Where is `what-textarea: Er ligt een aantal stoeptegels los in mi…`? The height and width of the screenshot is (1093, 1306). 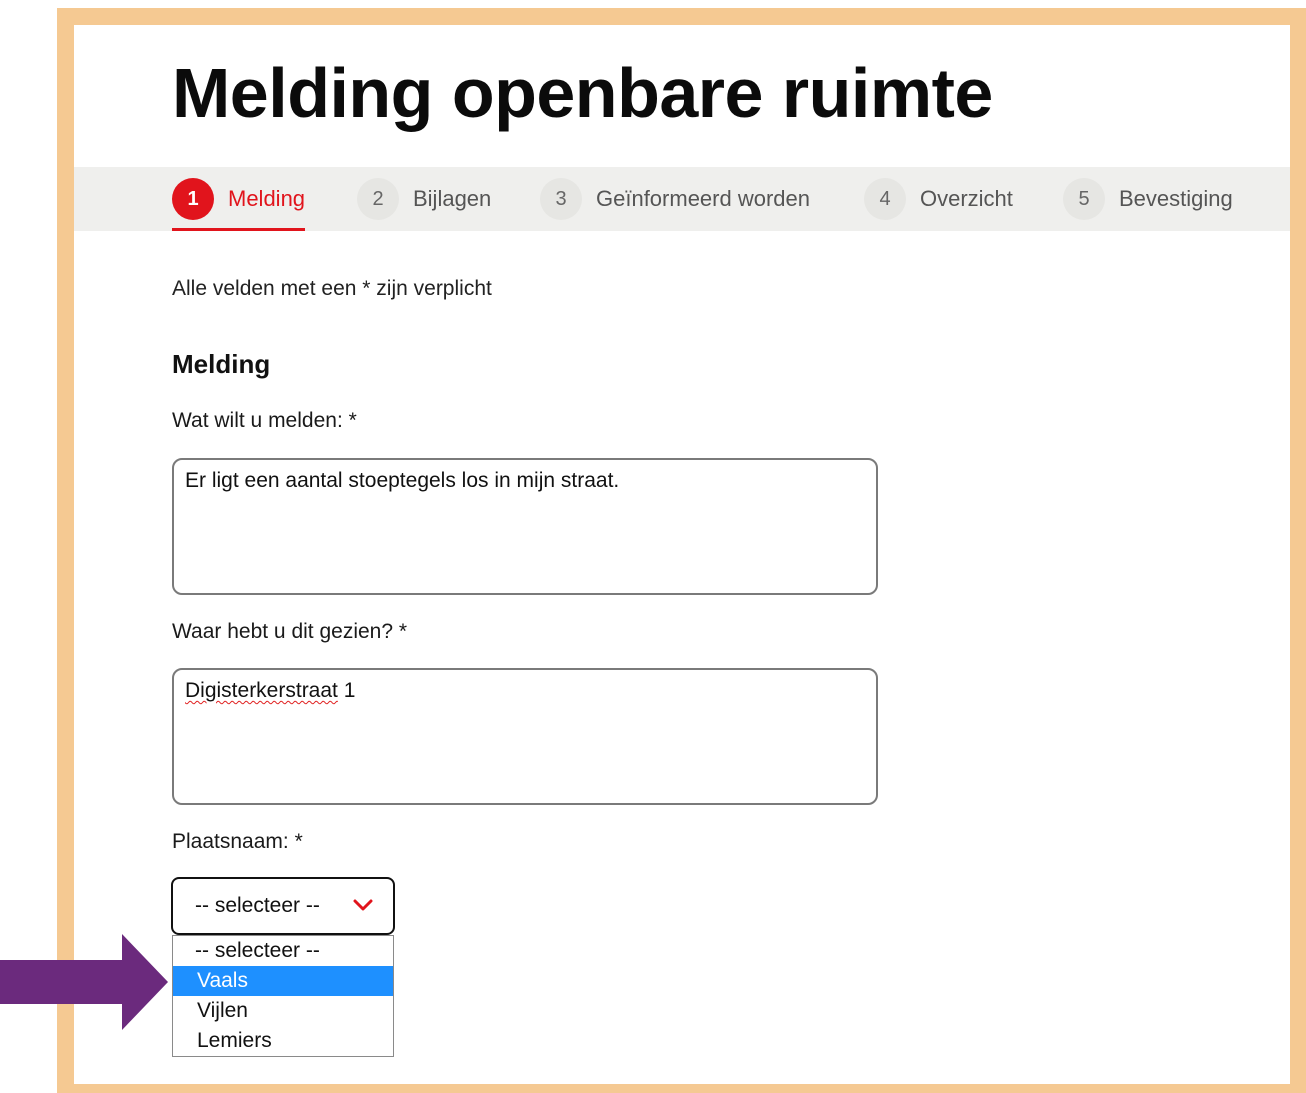
what-textarea: Er ligt een aantal stoeptegels los in mi… is located at coordinates (525, 526).